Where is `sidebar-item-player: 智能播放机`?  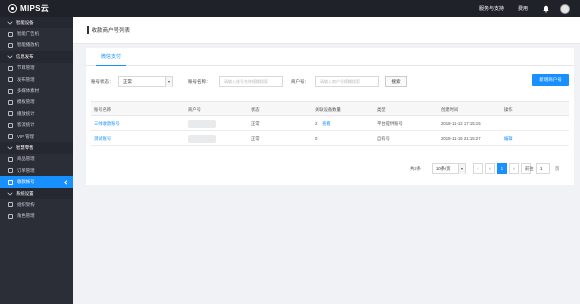
sidebar-item-player: 智能播放机 is located at coordinates (36, 45).